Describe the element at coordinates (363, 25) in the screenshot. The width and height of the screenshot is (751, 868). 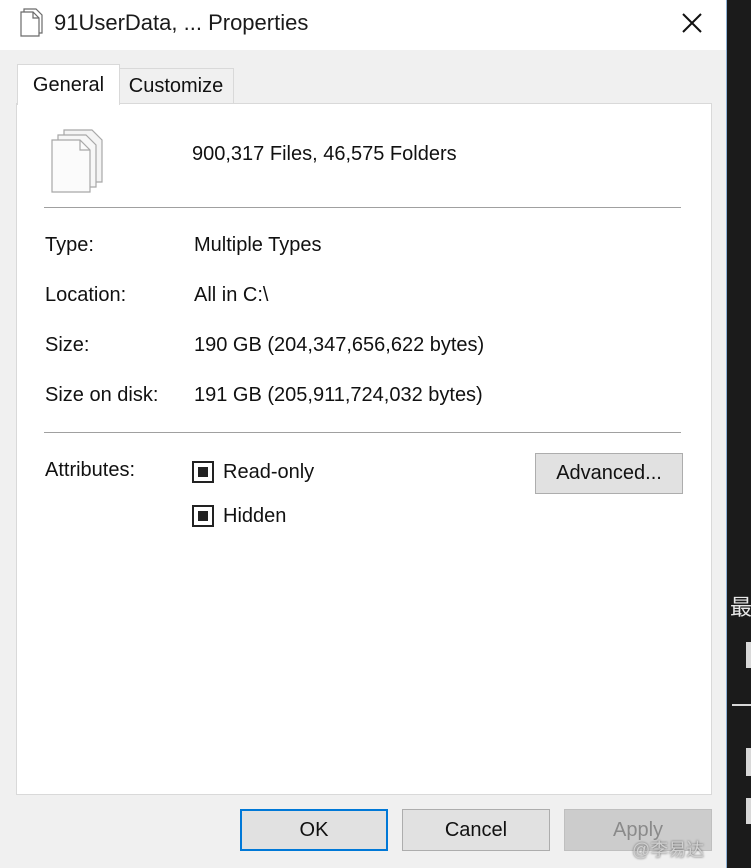
I see `title-bar: 91UserData, ... Properties` at that location.